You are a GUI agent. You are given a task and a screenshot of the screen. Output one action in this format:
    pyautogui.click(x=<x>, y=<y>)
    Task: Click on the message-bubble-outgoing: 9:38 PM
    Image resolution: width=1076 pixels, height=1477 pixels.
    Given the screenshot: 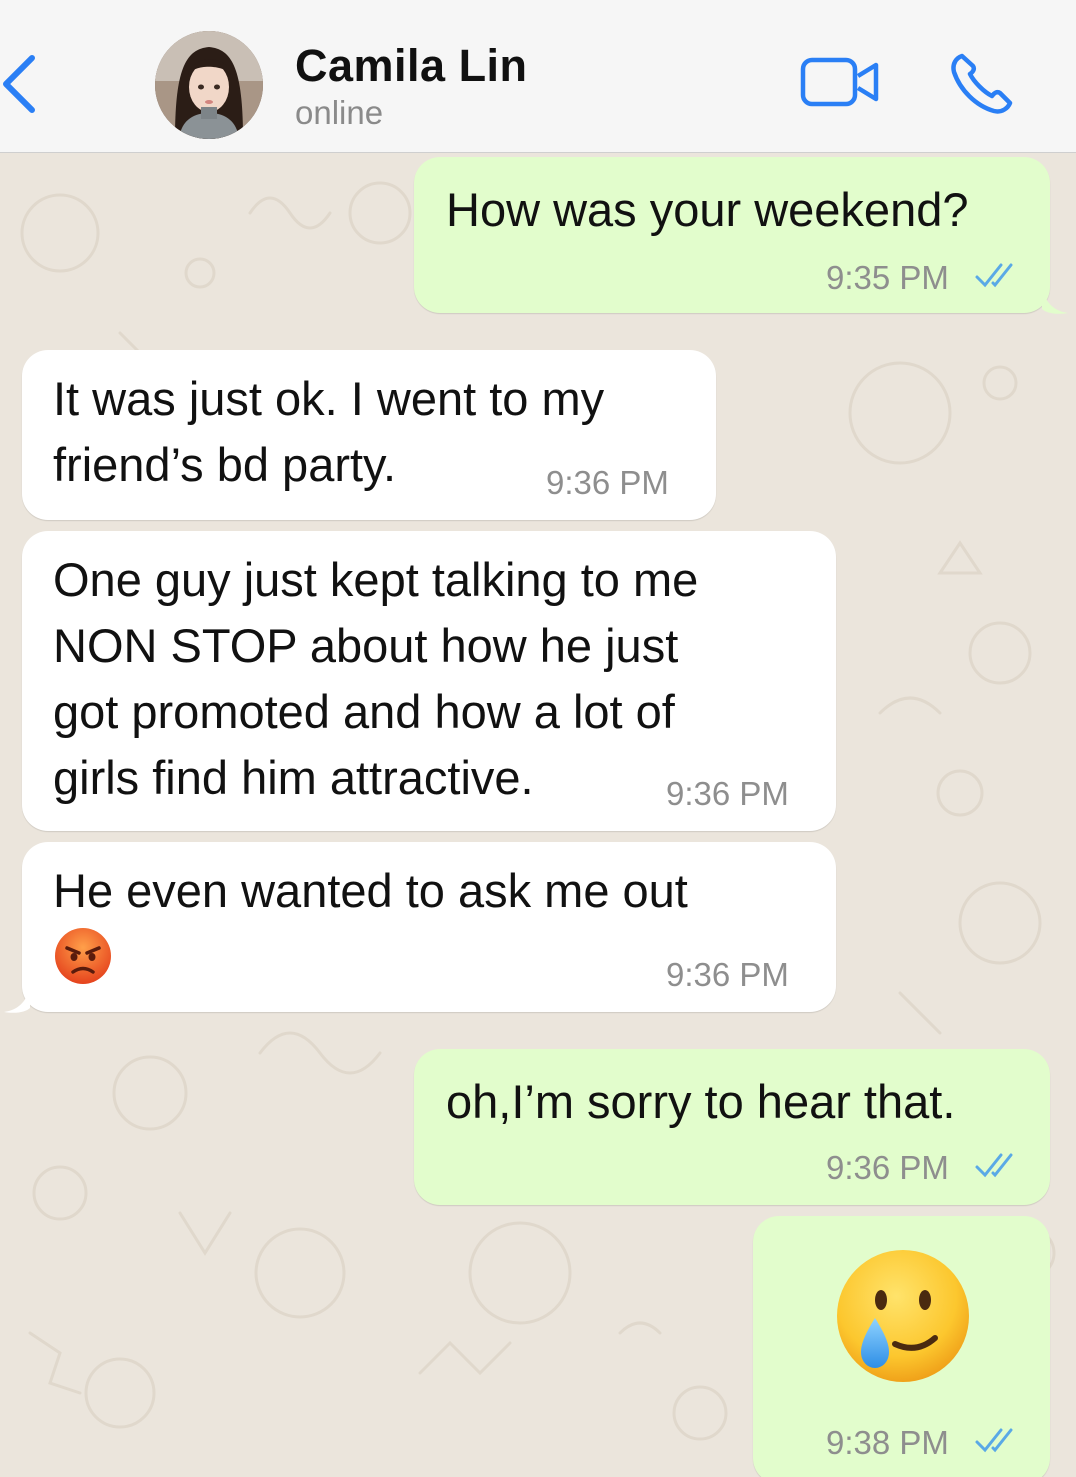 What is the action you would take?
    pyautogui.click(x=901, y=1346)
    